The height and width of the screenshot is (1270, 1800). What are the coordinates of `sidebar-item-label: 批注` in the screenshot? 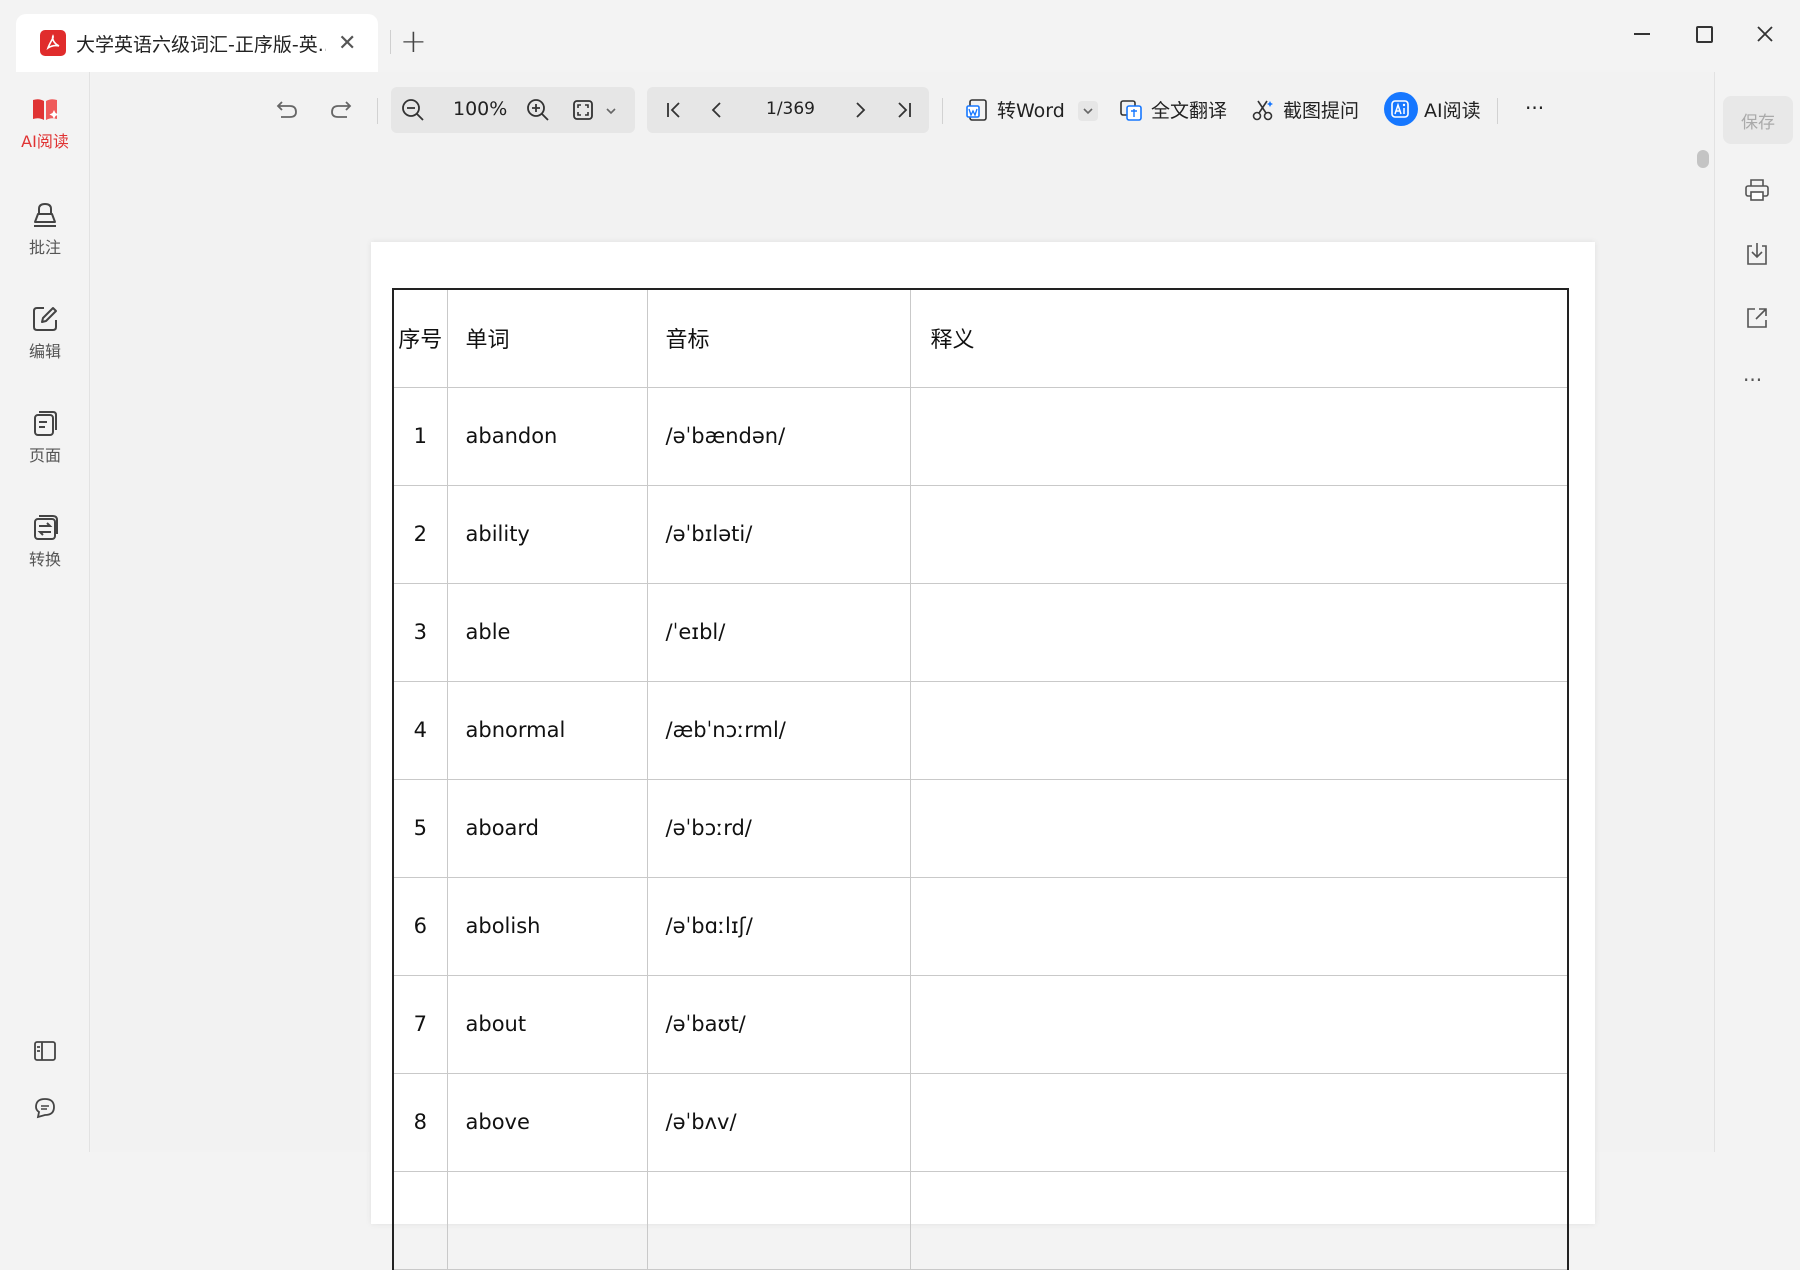 It's located at (44, 247).